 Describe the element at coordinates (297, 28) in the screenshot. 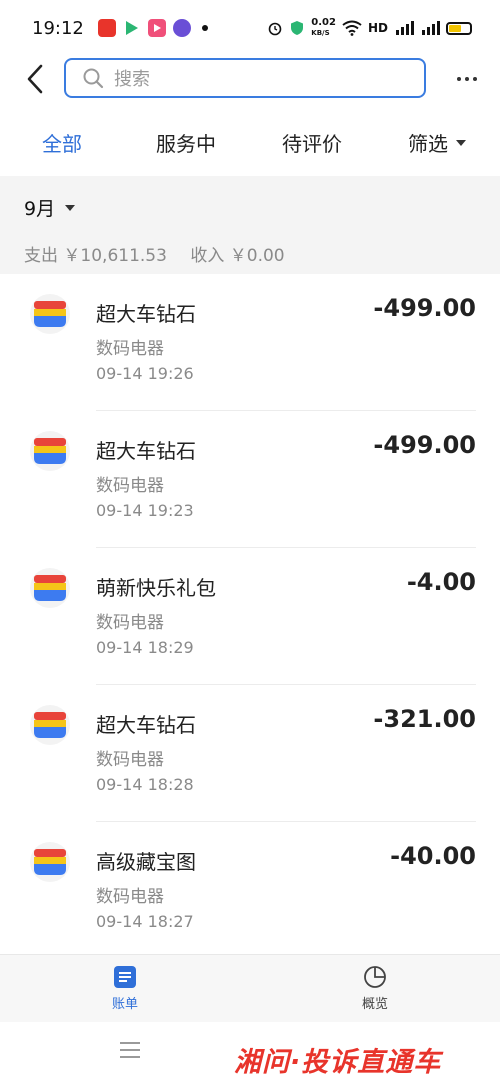

I see `shield-icon` at that location.